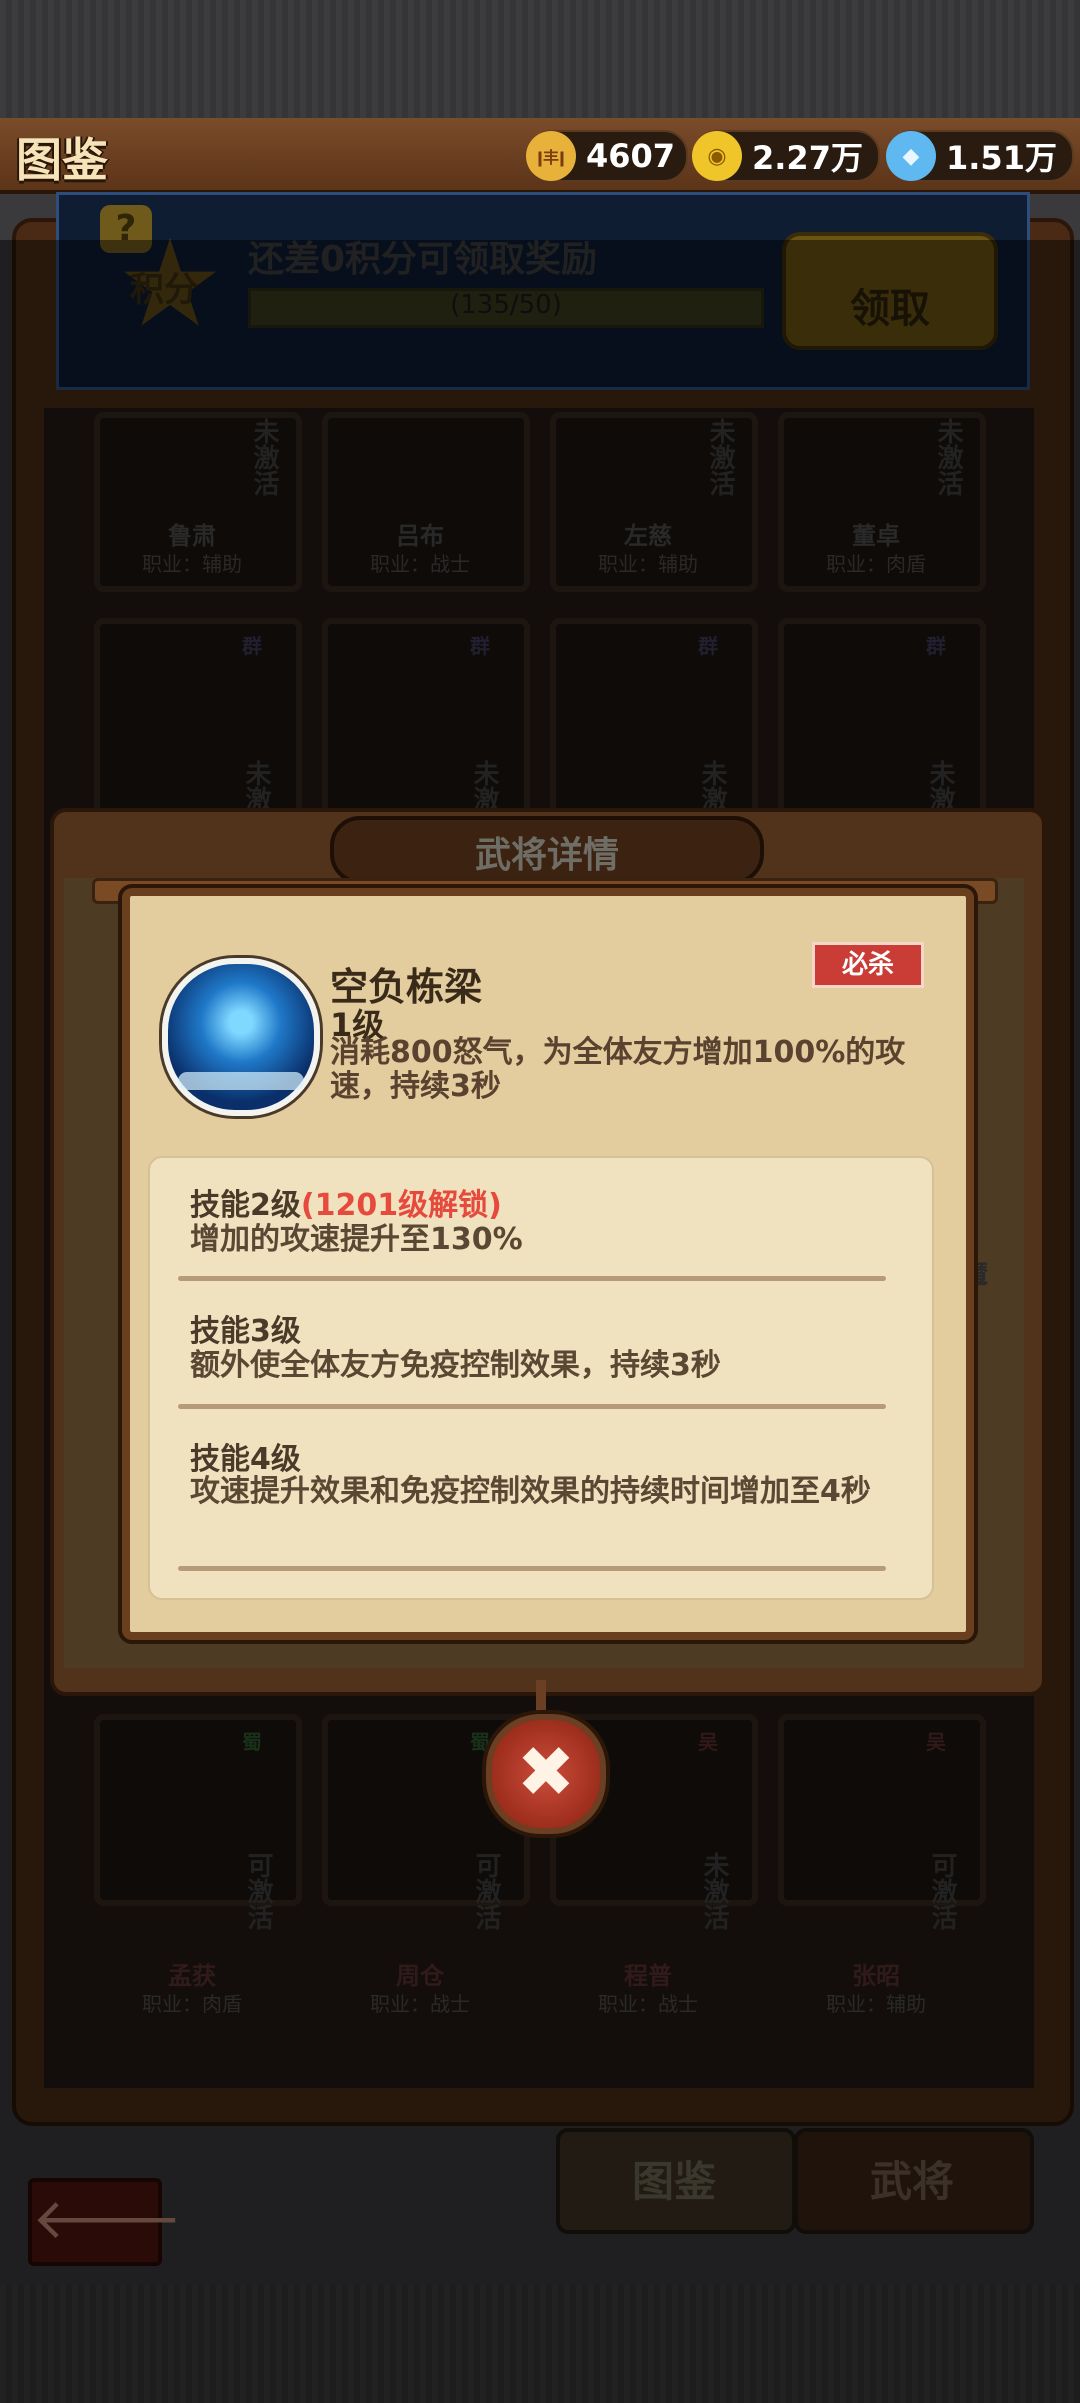 The height and width of the screenshot is (2403, 1080). I want to click on coin-counter: ◉ 2.27万, so click(786, 156).